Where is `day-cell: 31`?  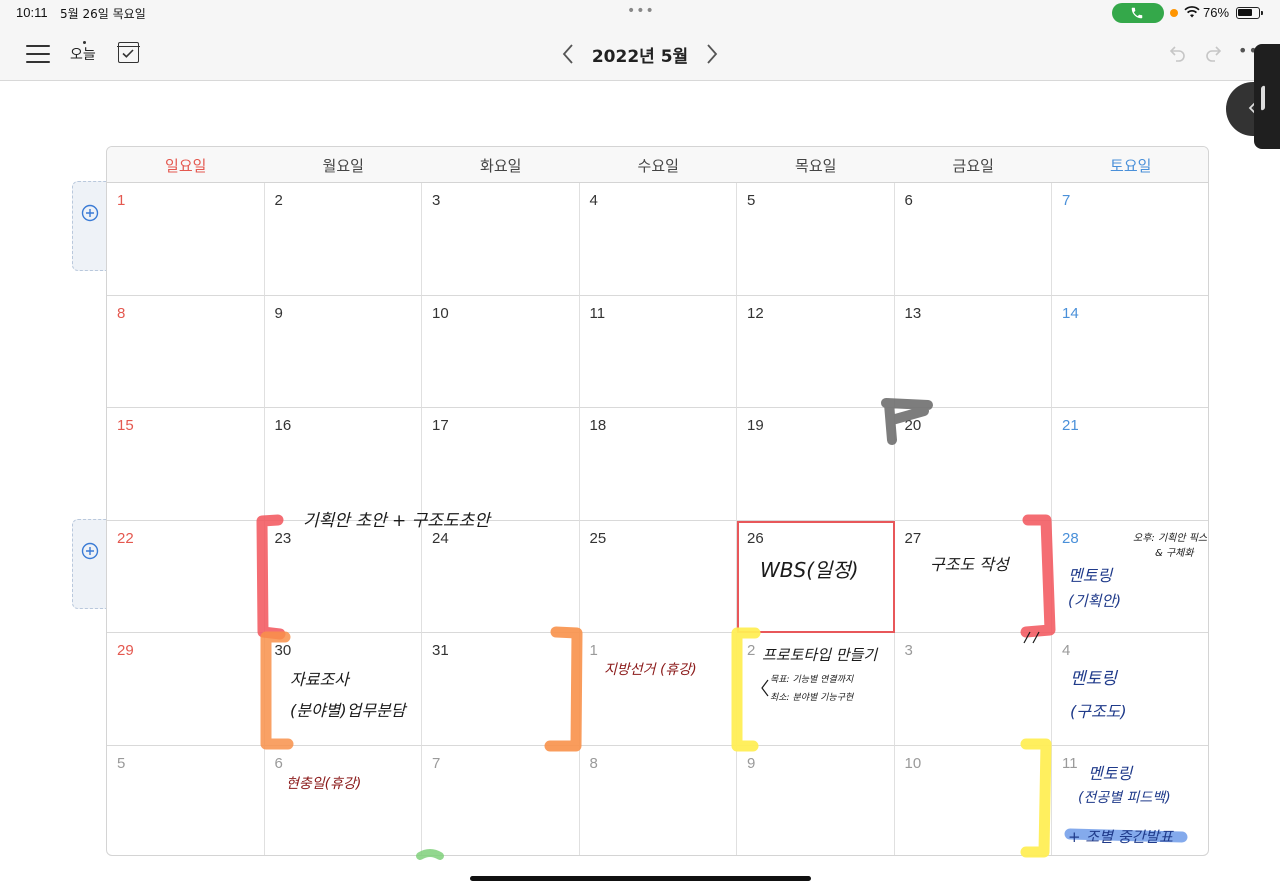 day-cell: 31 is located at coordinates (501, 689).